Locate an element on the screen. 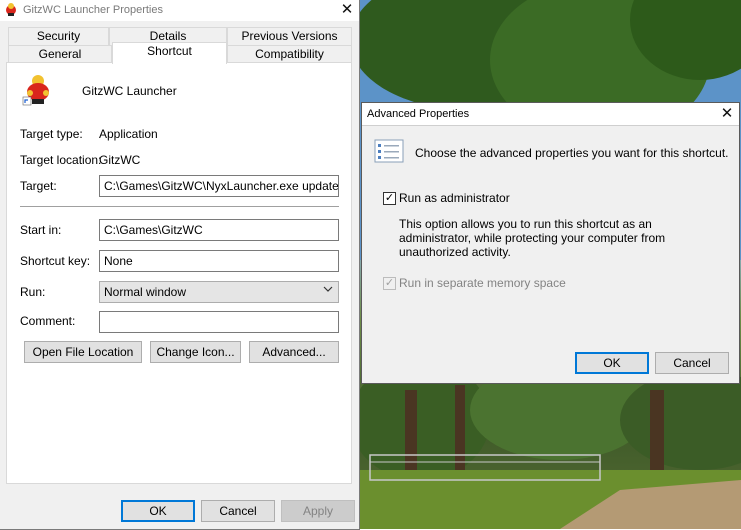 The width and height of the screenshot is (741, 530). apply-button: Apply is located at coordinates (318, 511).